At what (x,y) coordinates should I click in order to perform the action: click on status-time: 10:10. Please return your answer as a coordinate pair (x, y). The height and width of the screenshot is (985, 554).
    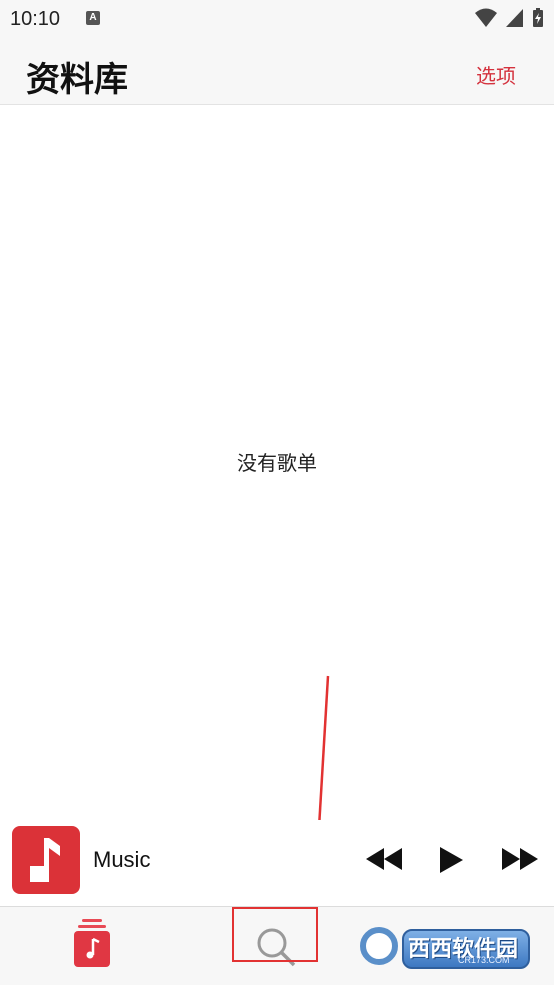
    Looking at the image, I should click on (35, 19).